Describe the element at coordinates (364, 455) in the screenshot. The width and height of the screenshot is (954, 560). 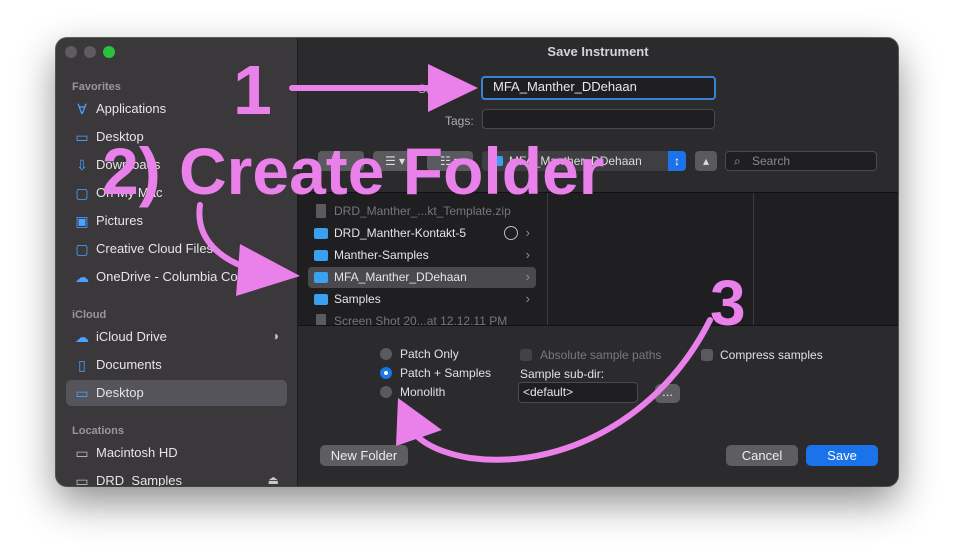
I see `new-folder-button: New Folder` at that location.